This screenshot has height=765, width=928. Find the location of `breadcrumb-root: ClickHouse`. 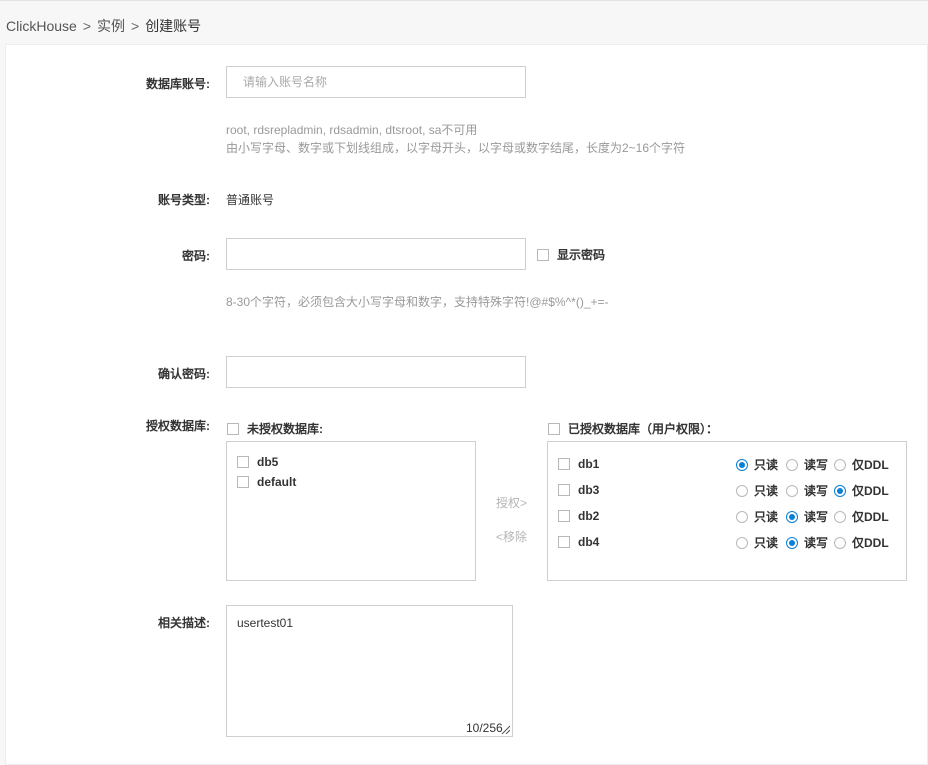

breadcrumb-root: ClickHouse is located at coordinates (41, 26).